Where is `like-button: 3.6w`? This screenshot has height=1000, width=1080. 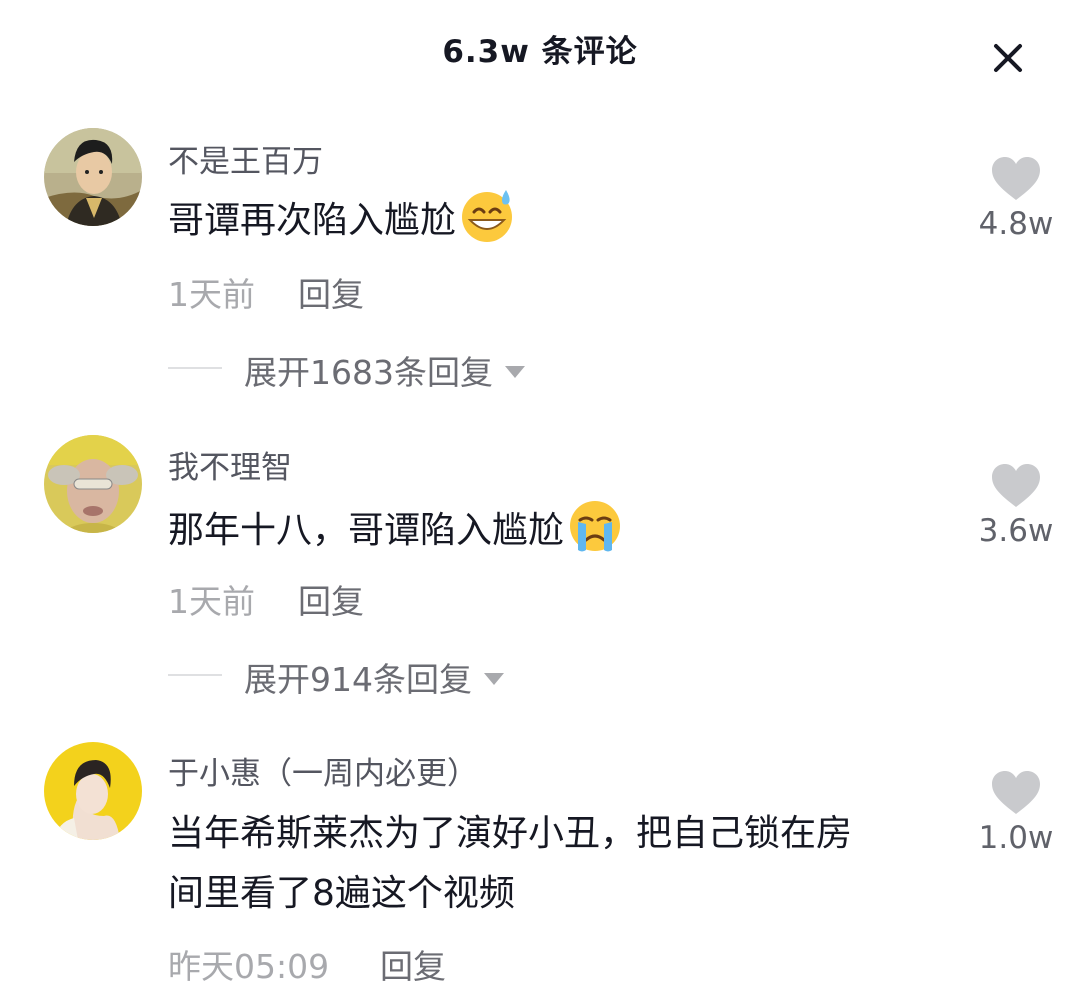 like-button: 3.6w is located at coordinates (1016, 506).